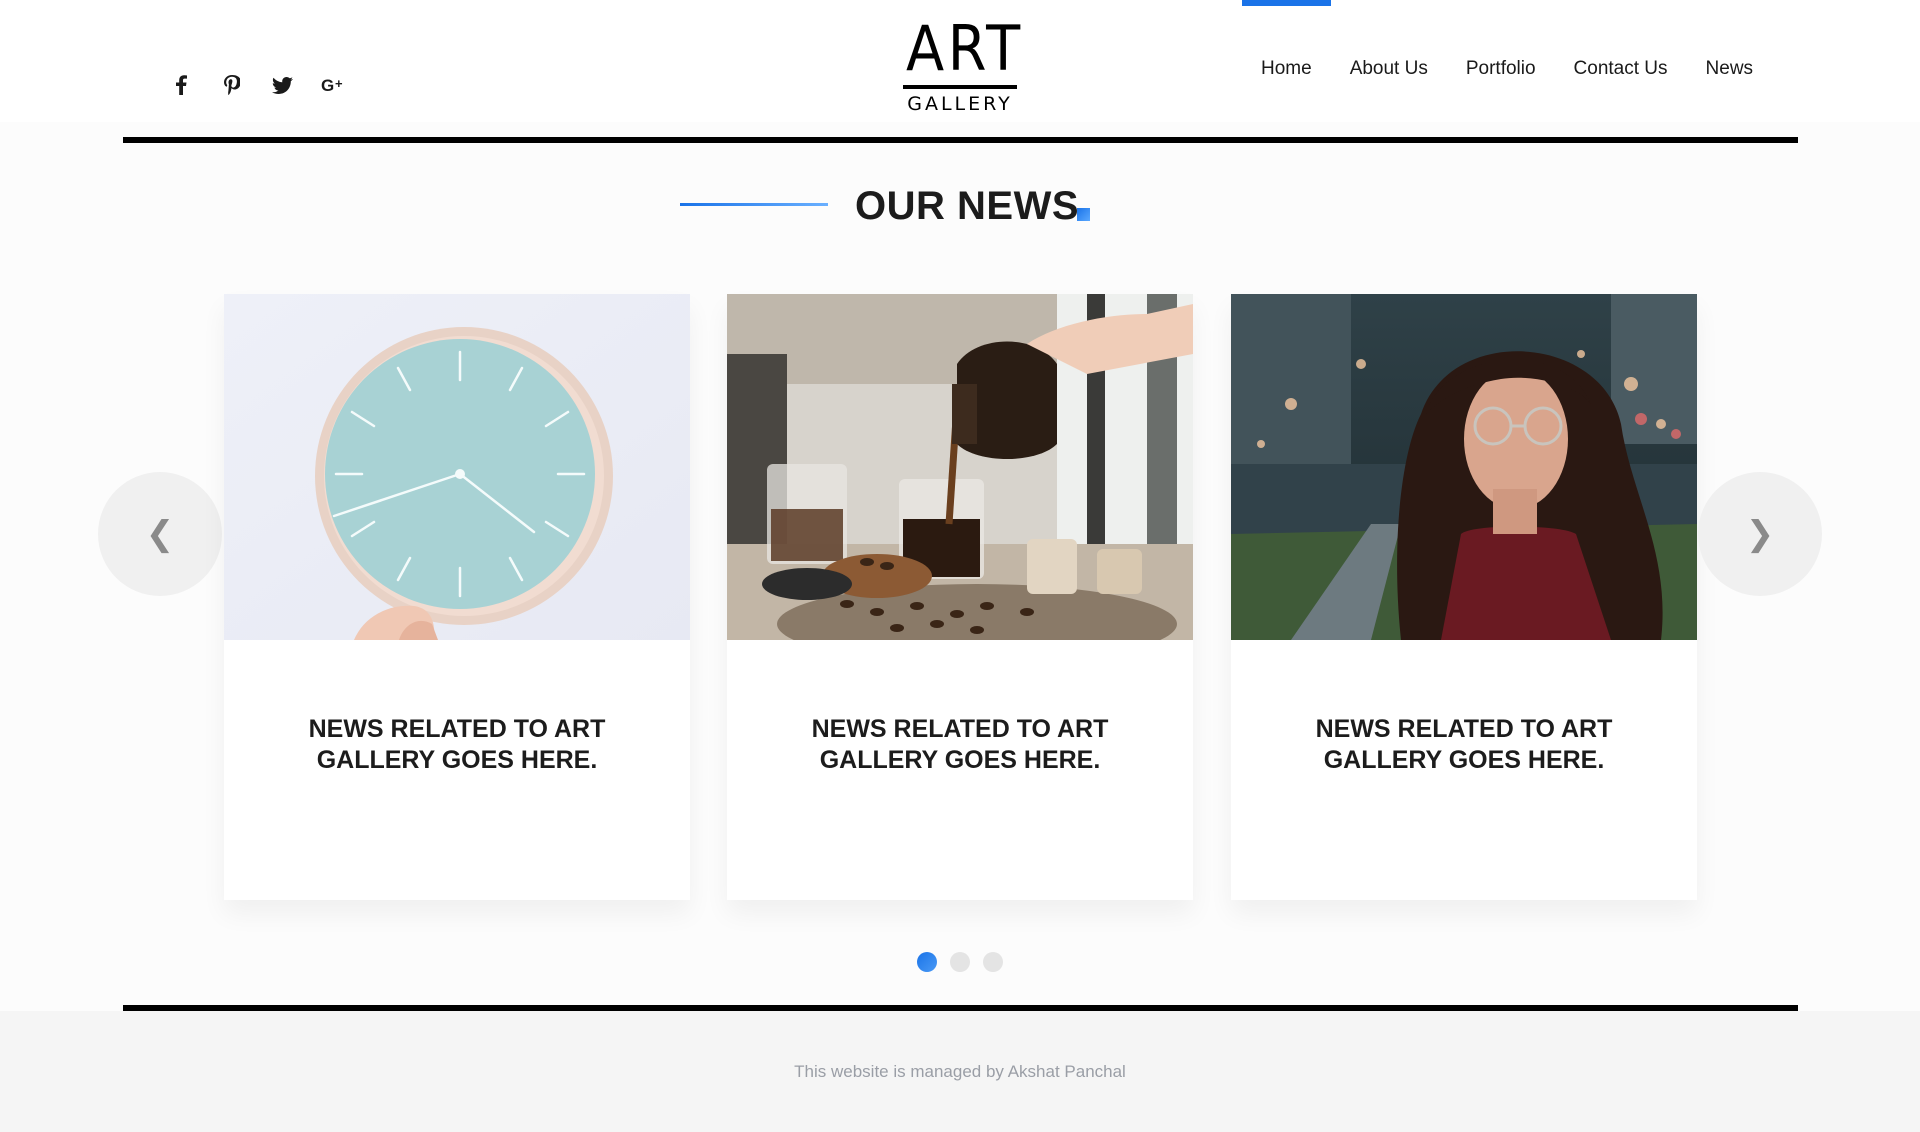  I want to click on carousel-prev-button: ❮, so click(160, 534).